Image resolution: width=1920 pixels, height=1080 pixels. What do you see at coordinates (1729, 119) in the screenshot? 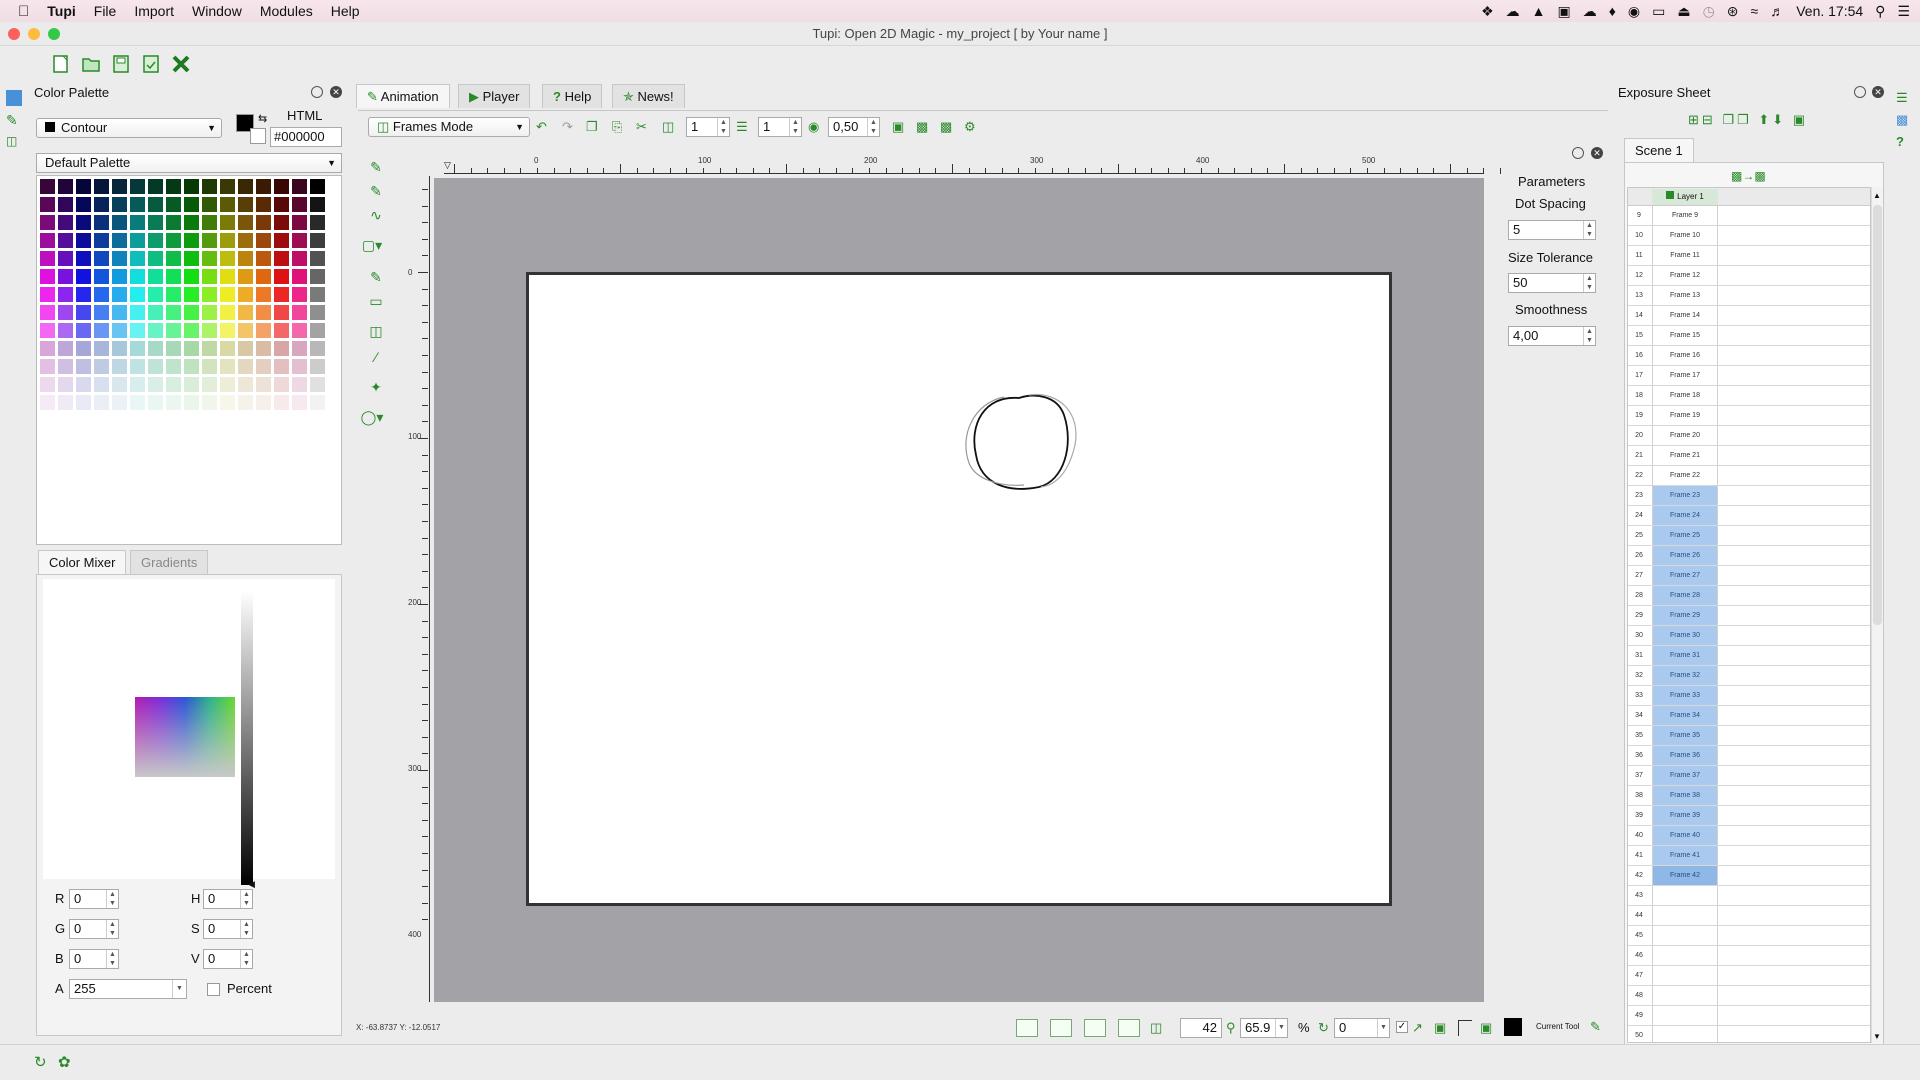
I see `insert-frame-icon: ❐` at bounding box center [1729, 119].